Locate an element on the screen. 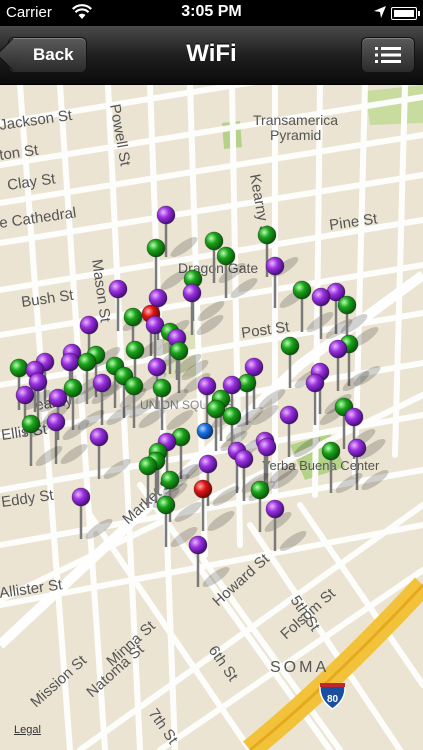 The image size is (423, 750). list-menu-button is located at coordinates (388, 55).